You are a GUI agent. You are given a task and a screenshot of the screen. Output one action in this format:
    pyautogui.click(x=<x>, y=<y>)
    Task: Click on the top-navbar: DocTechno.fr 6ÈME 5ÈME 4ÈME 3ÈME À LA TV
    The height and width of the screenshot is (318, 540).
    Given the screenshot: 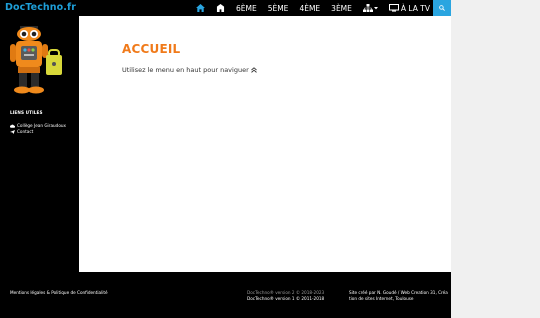 What is the action you would take?
    pyautogui.click(x=225, y=8)
    